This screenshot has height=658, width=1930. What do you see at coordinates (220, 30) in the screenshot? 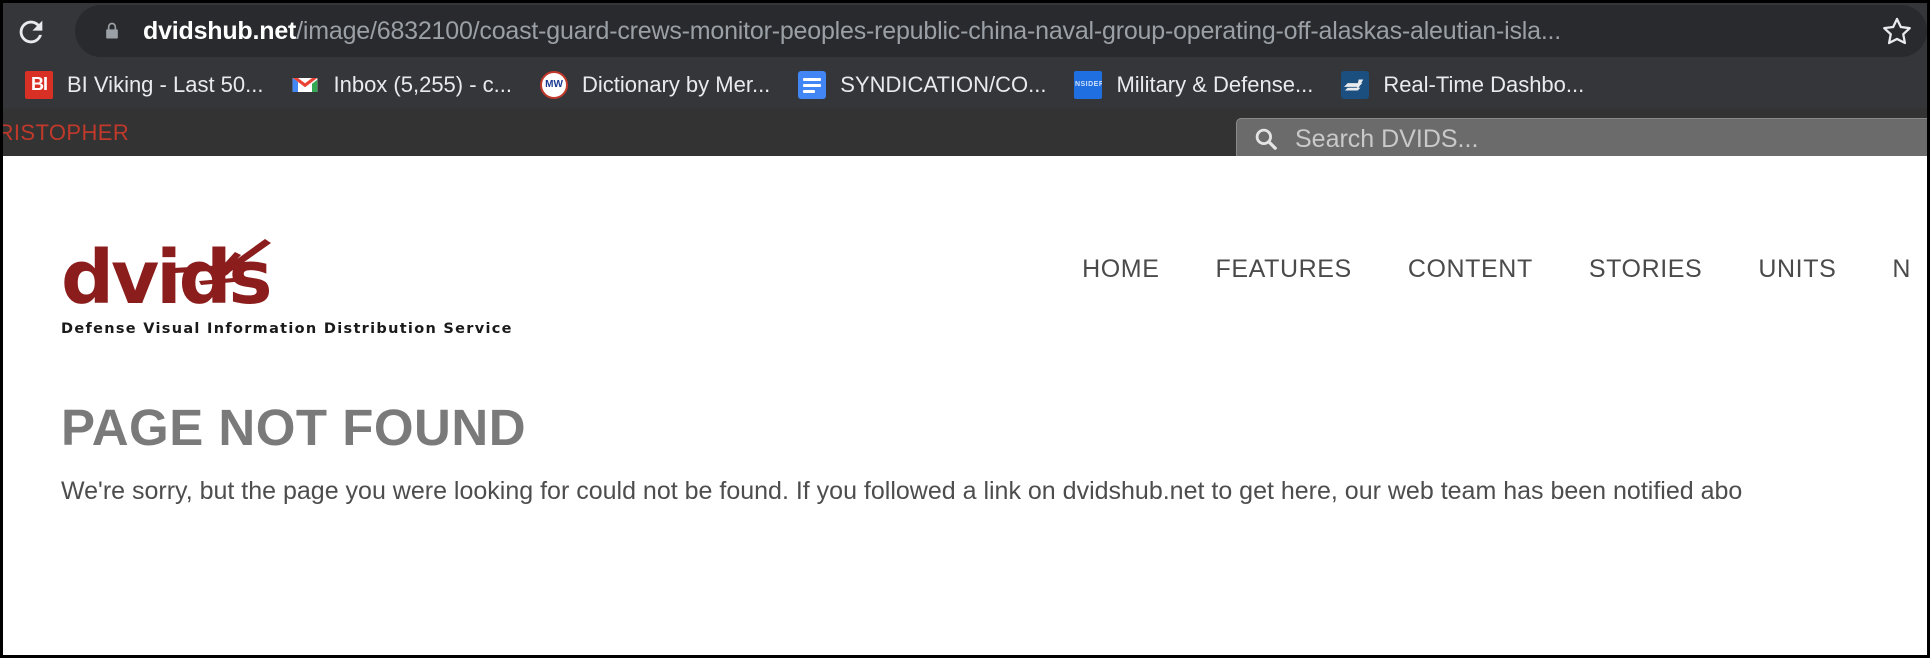
I see `url-host: dvidshub.net` at bounding box center [220, 30].